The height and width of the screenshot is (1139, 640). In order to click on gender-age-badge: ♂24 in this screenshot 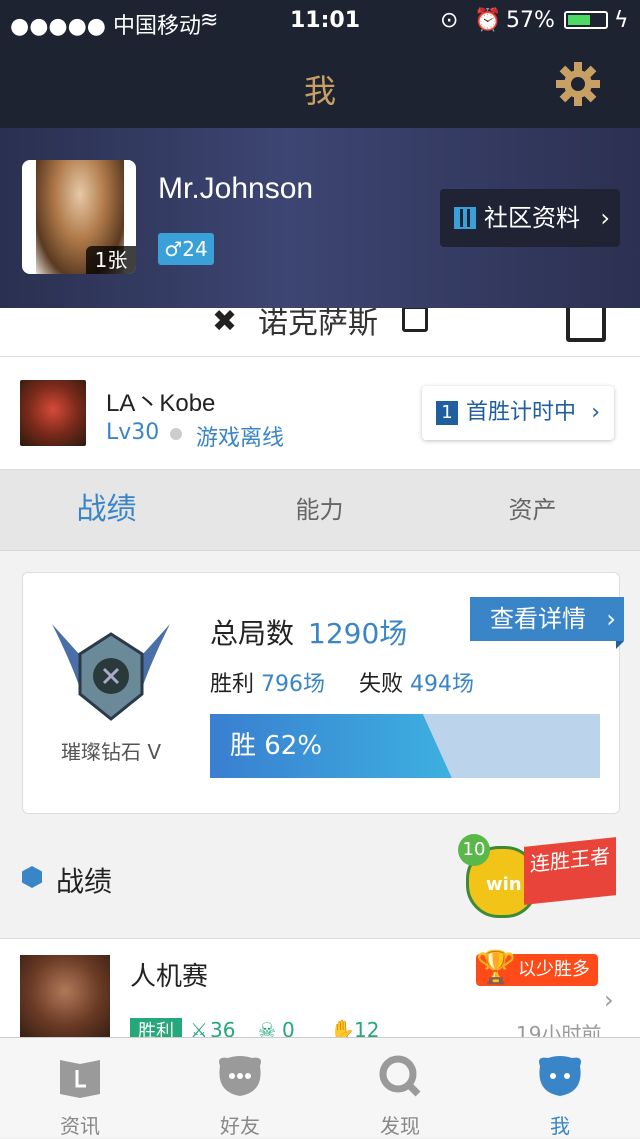, I will do `click(186, 249)`.